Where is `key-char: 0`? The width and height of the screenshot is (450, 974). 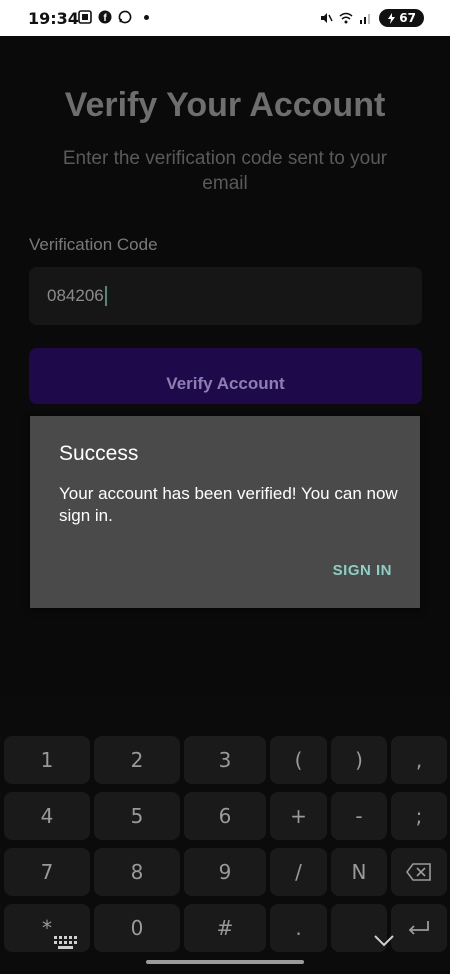
key-char: 0 is located at coordinates (137, 928).